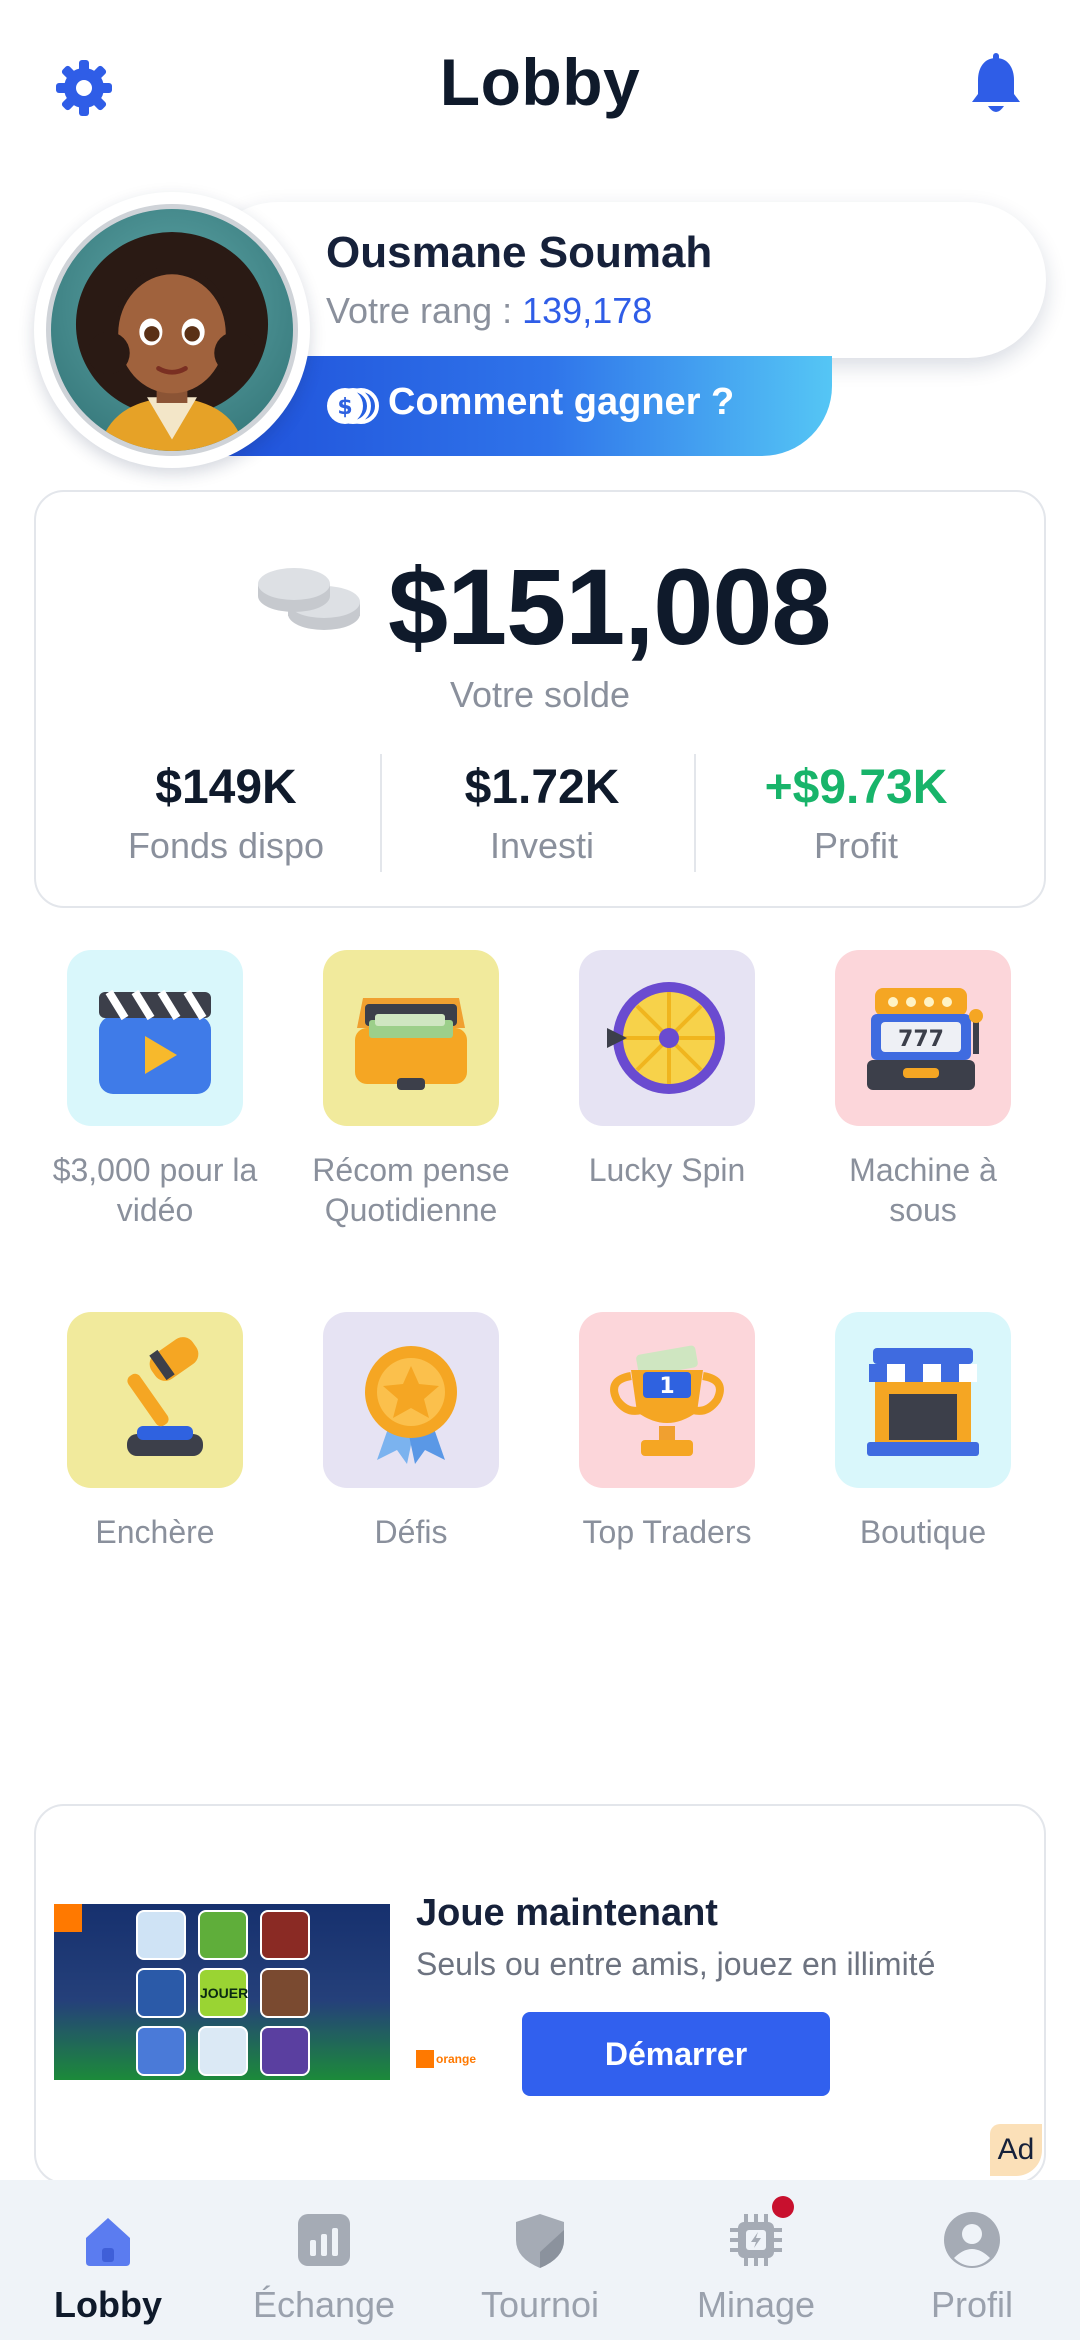 Image resolution: width=1080 pixels, height=2340 pixels. Describe the element at coordinates (1016, 2150) in the screenshot. I see `ad-badge: Ad` at that location.